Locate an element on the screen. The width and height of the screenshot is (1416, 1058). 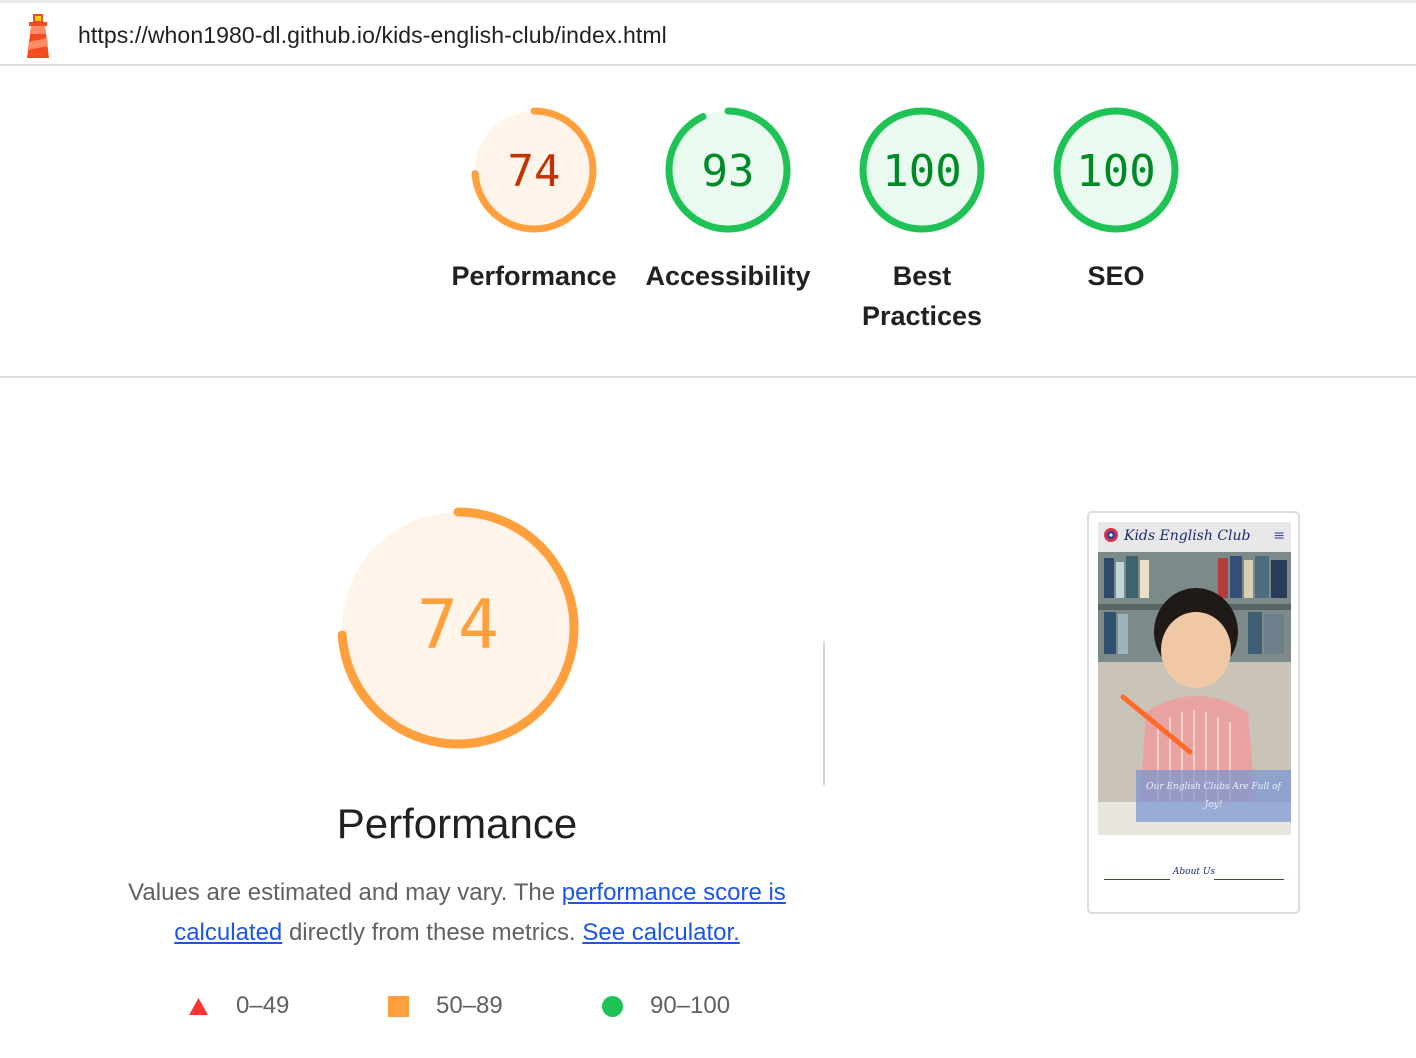
gauge-best-practices-dial: 100 is located at coordinates (922, 170).